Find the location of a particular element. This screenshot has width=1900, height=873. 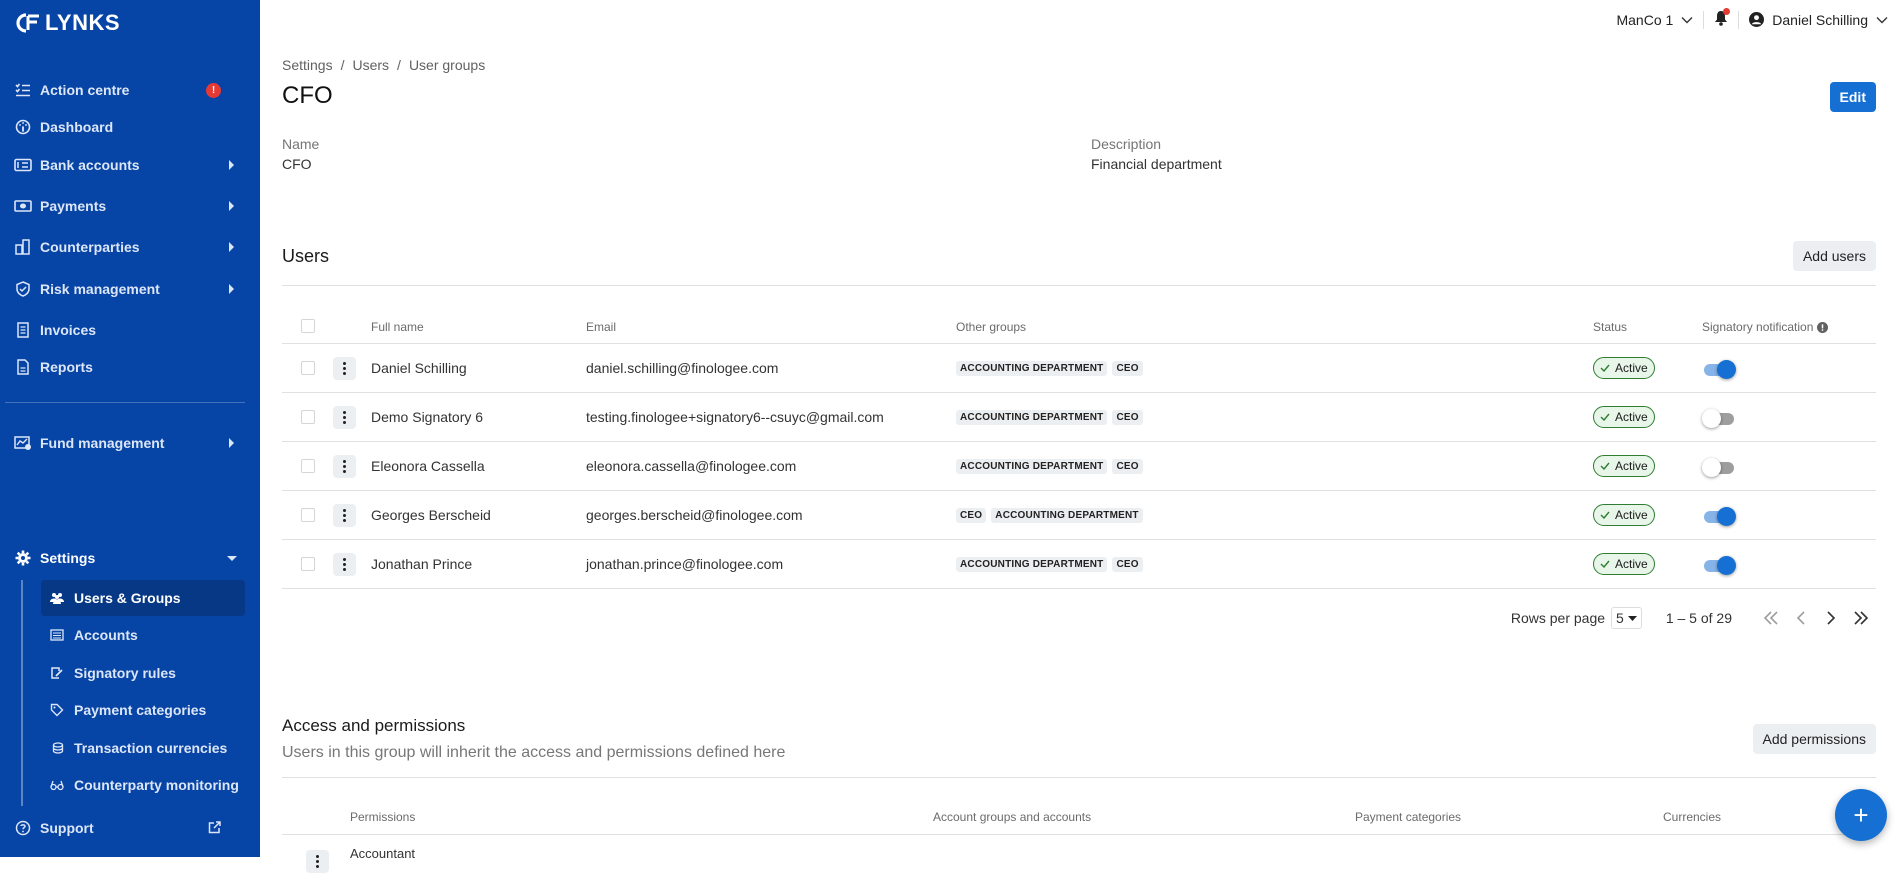

sidebar-item-label: Action centre is located at coordinates (85, 90).